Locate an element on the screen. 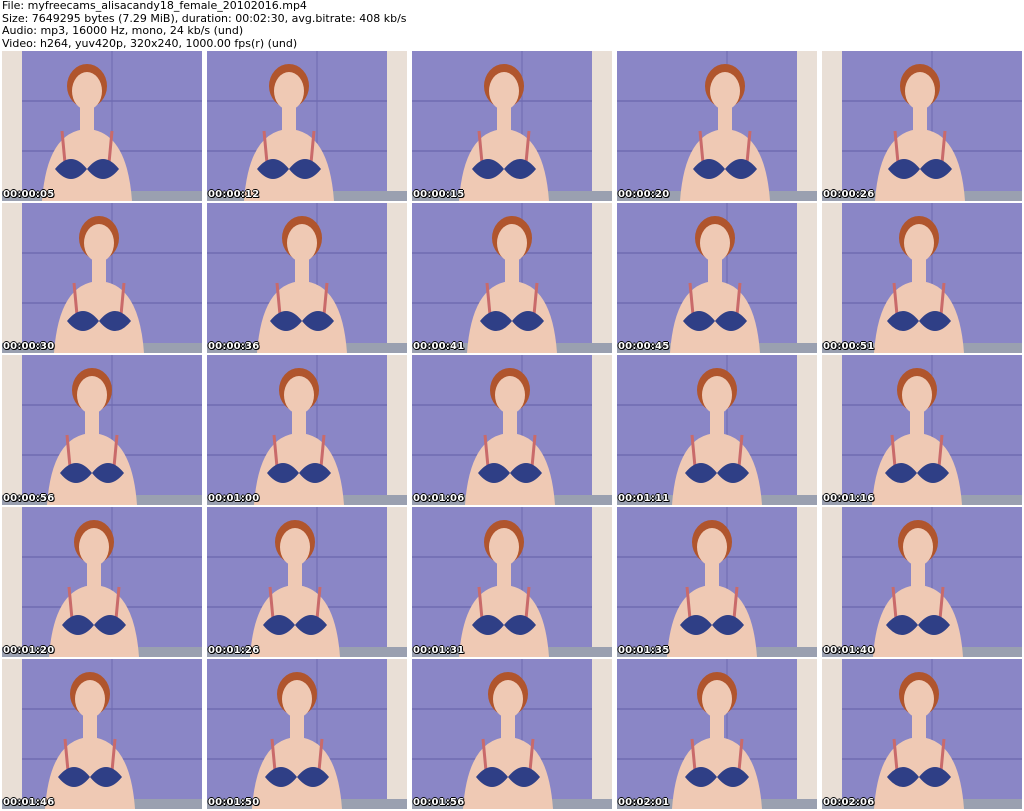 This screenshot has width=1024, height=811. video-frame-thumbnail: 00:00:05 is located at coordinates (102, 126).